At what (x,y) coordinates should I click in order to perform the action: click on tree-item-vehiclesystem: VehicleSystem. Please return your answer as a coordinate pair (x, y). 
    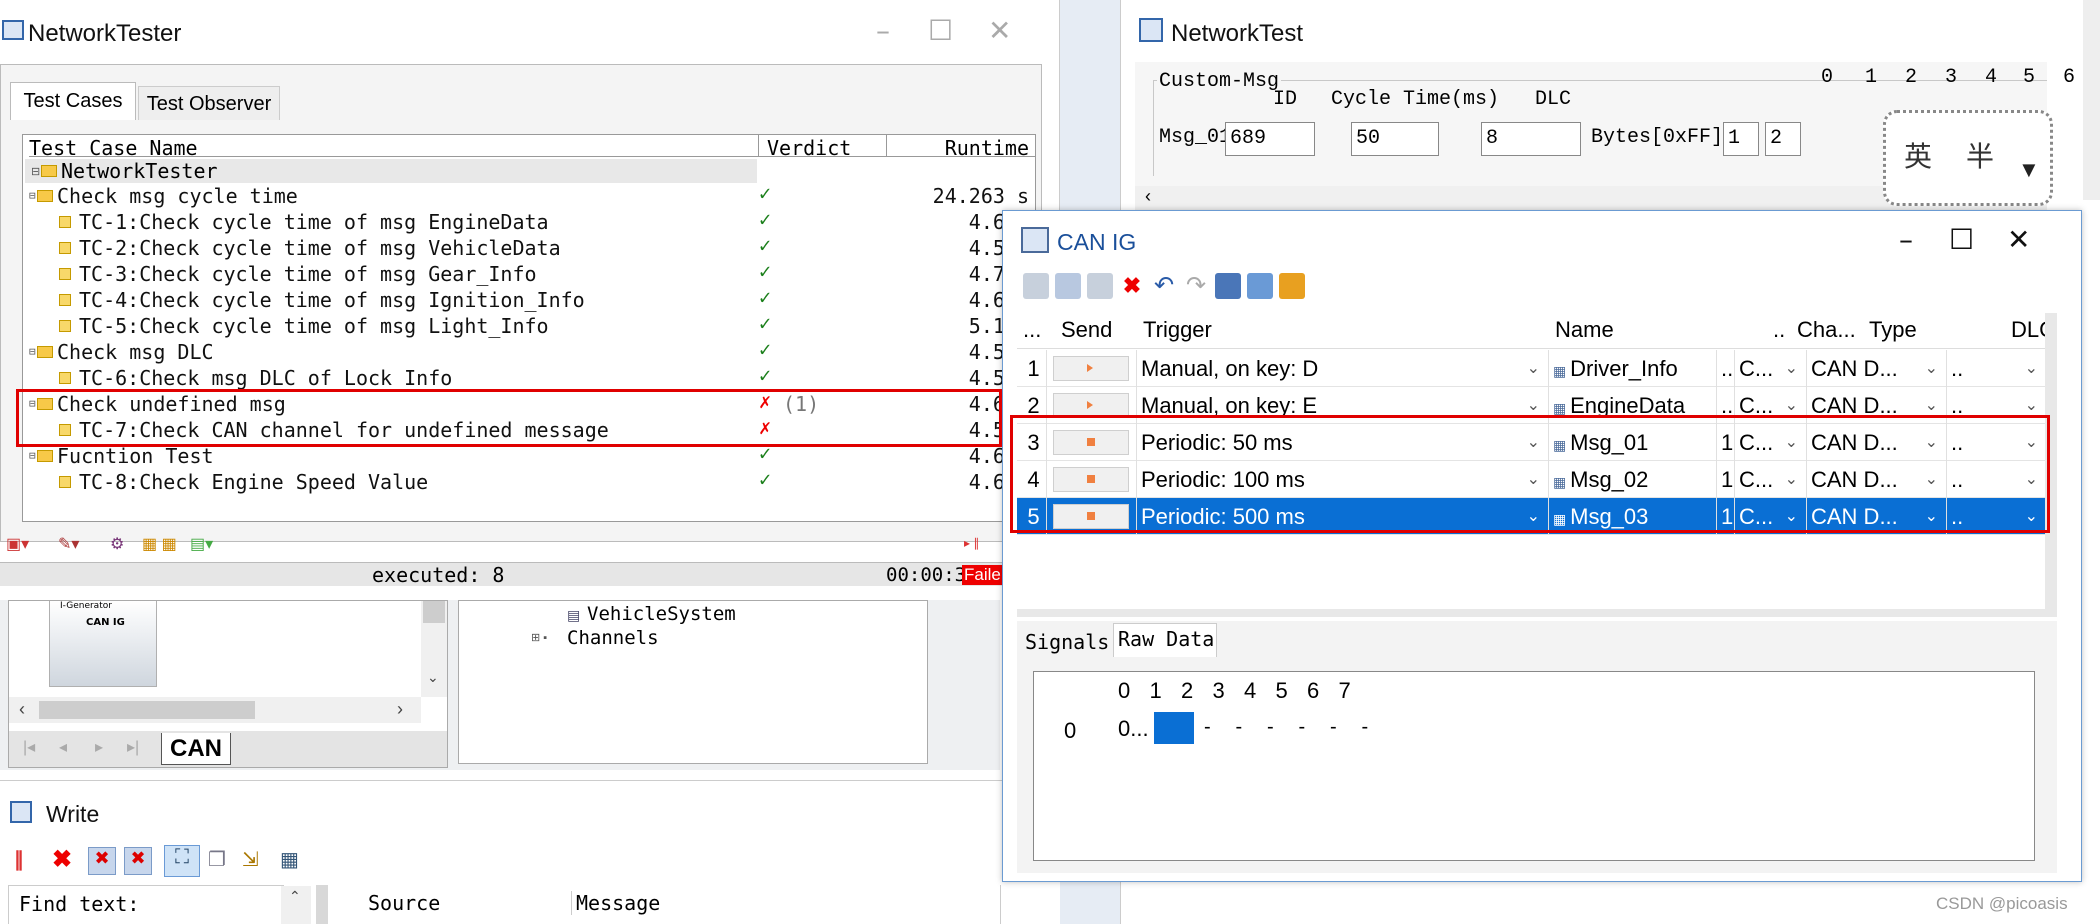
    Looking at the image, I should click on (661, 614).